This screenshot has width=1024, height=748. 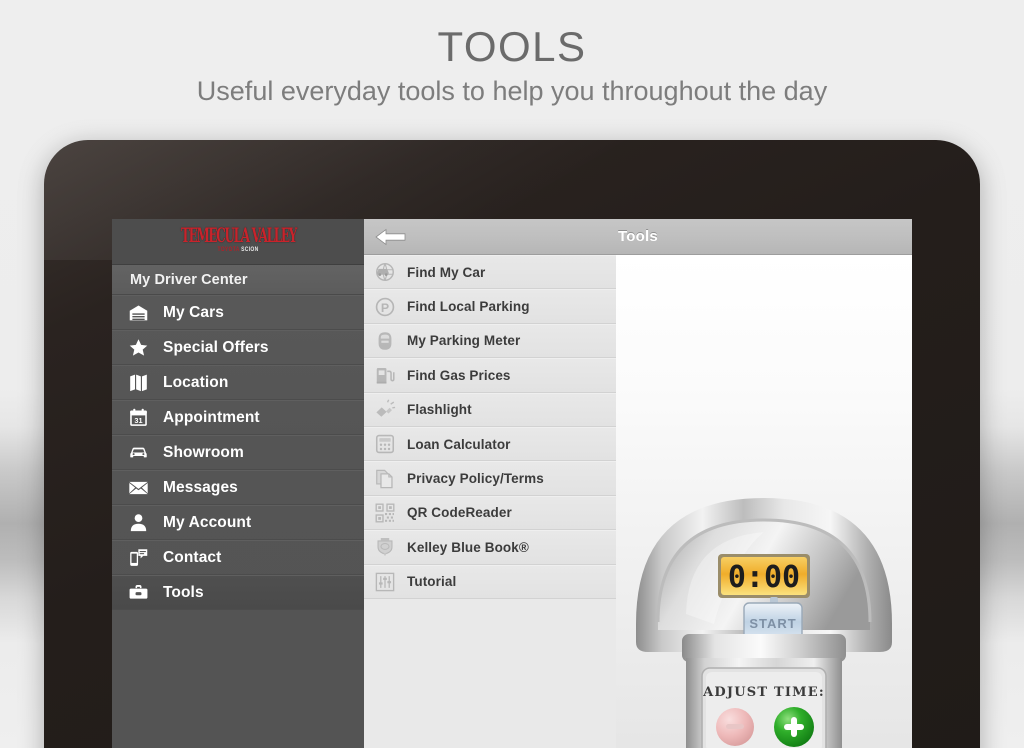 What do you see at coordinates (194, 312) in the screenshot?
I see `sidebar-item-label: My Cars` at bounding box center [194, 312].